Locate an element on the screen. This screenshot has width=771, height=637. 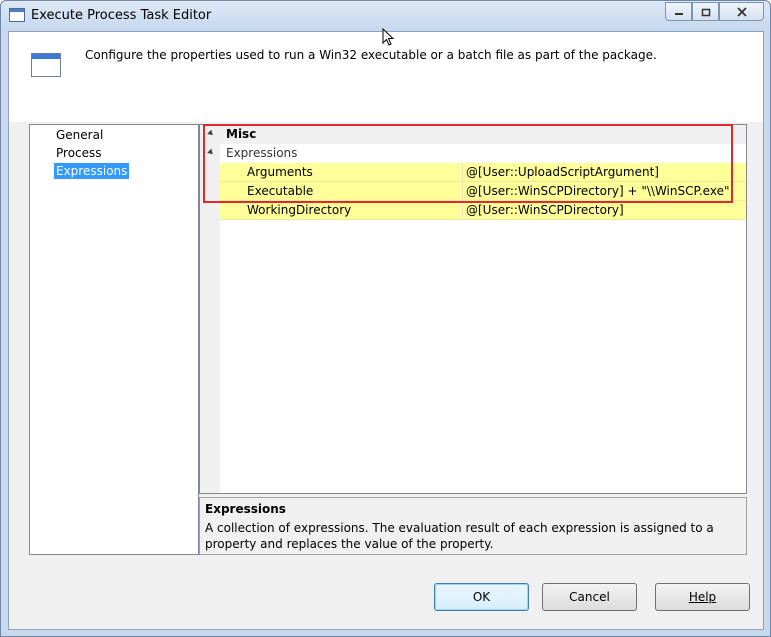
nav-item-process: Process is located at coordinates (79, 153).